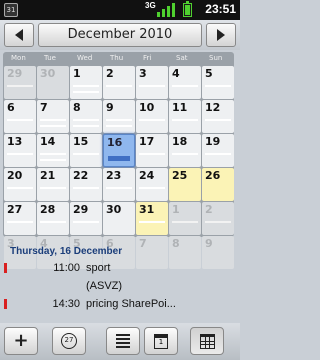 The image size is (320, 360). I want to click on day-cell: 27, so click(20, 218).